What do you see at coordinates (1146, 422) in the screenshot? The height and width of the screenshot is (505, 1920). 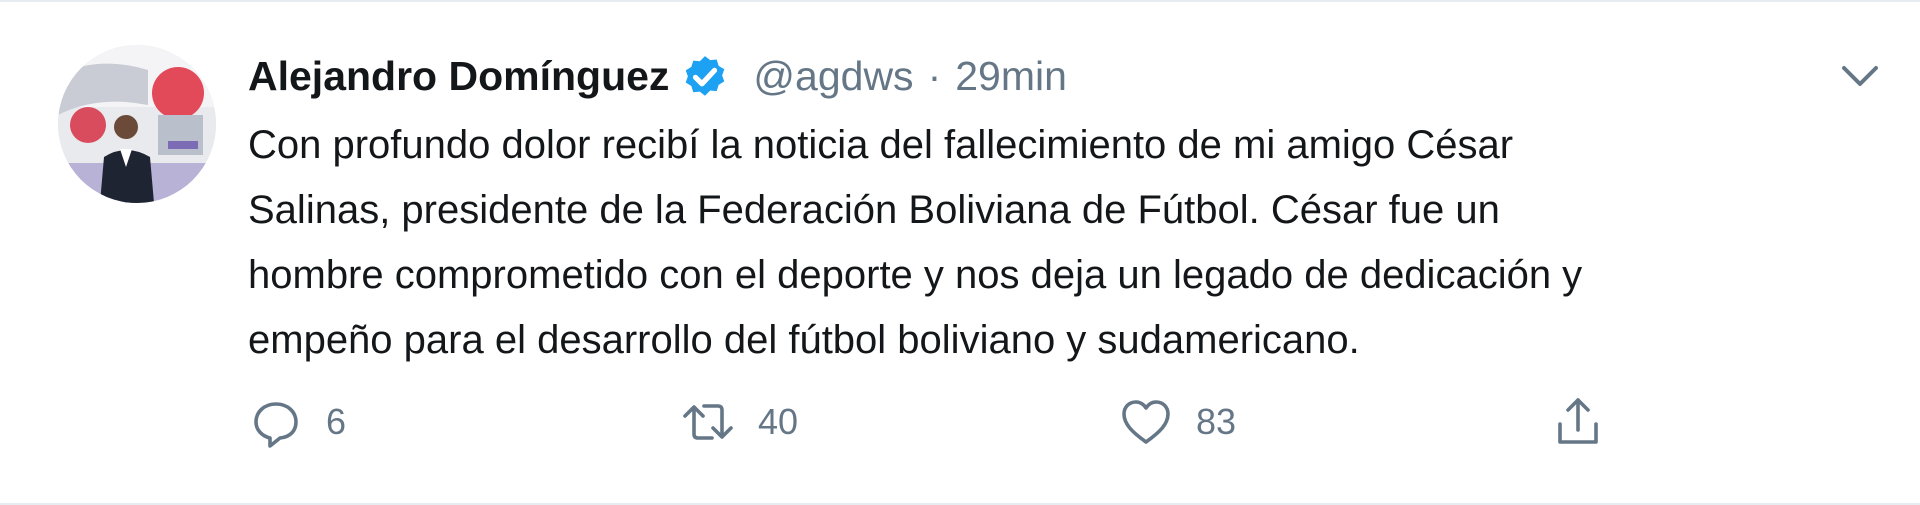 I see `heart-icon` at bounding box center [1146, 422].